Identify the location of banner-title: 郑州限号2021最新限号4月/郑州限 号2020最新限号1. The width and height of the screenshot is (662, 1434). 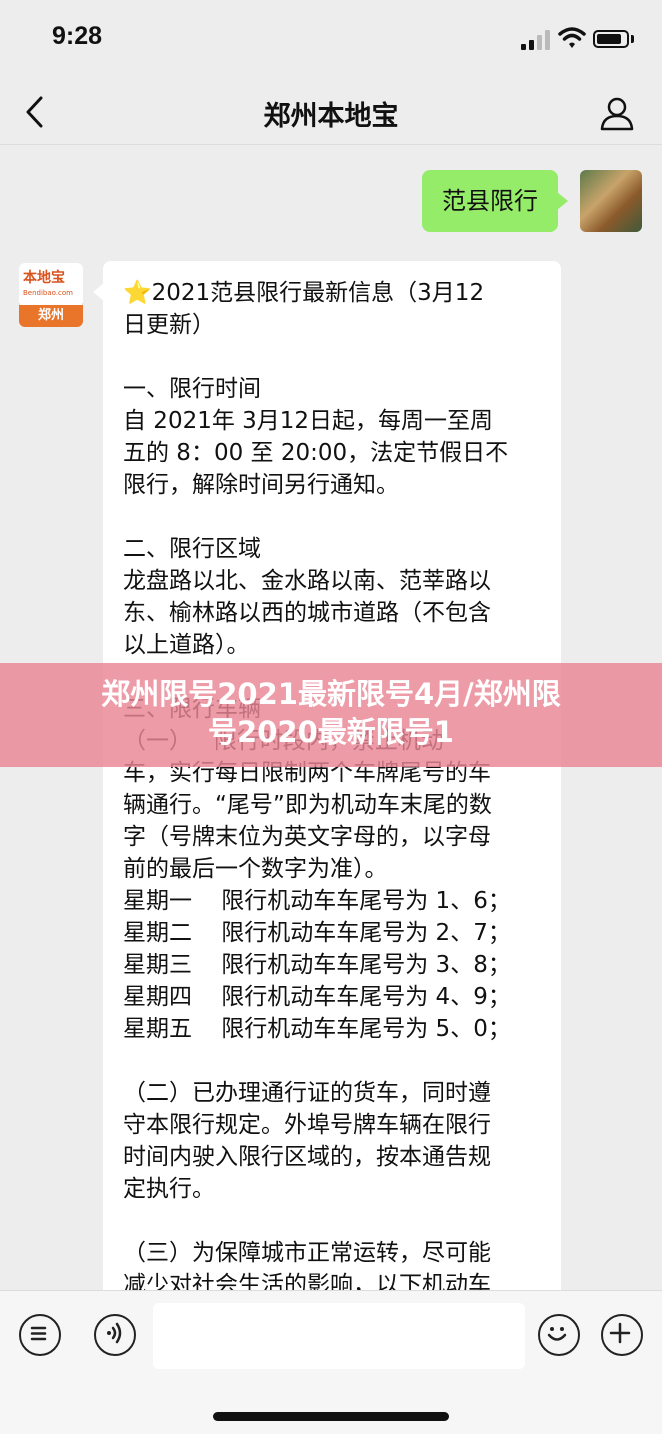
(331, 713).